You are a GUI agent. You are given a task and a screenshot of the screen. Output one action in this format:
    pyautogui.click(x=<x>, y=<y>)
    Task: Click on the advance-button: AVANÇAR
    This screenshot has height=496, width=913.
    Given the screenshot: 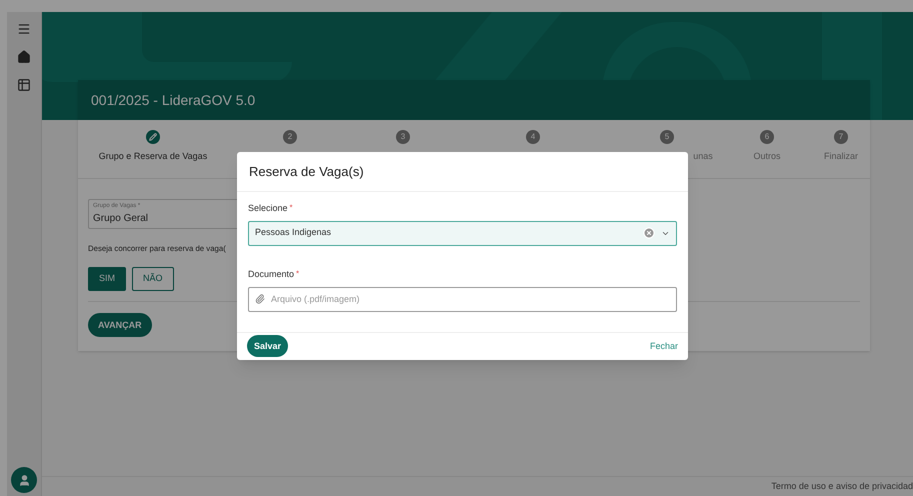 What is the action you would take?
    pyautogui.click(x=120, y=325)
    